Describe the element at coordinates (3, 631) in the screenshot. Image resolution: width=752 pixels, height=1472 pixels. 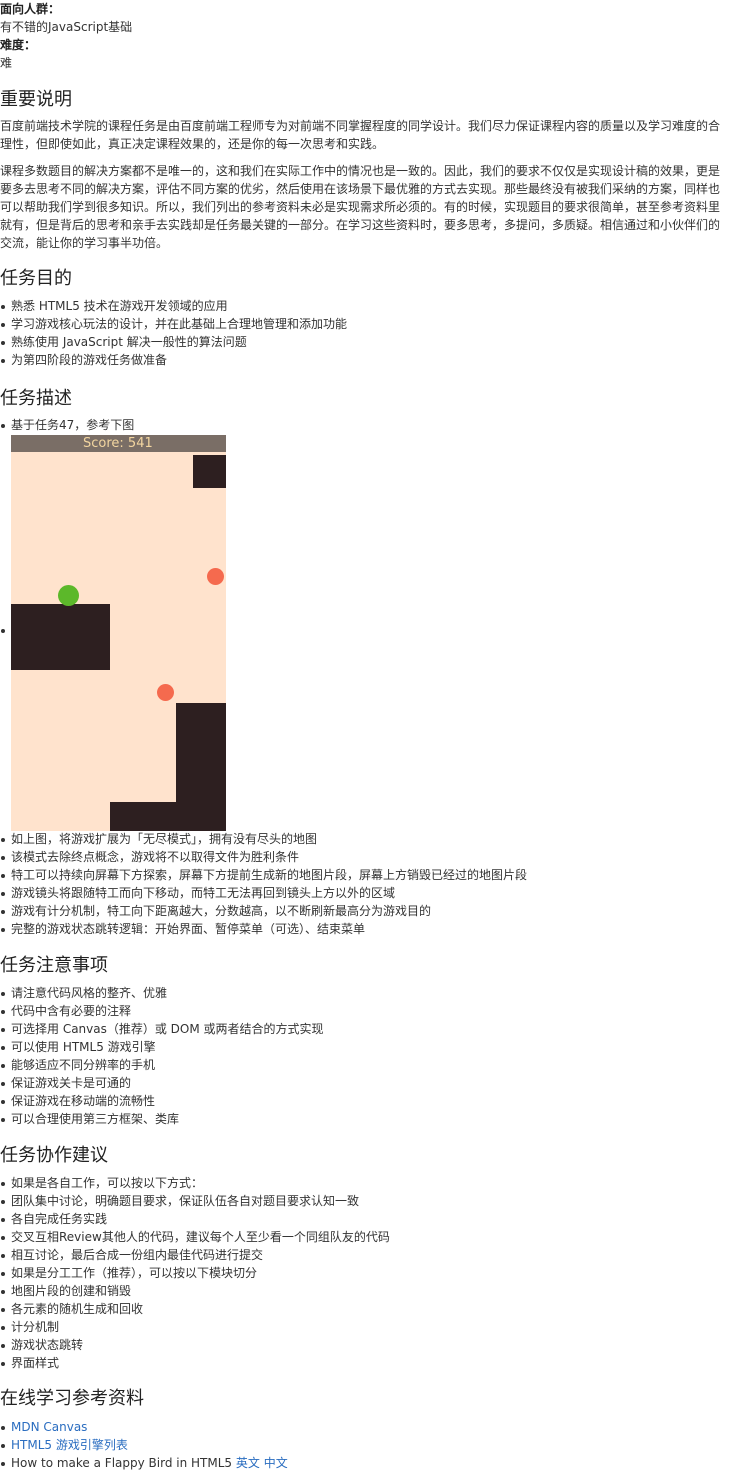
I see `image-bullet` at that location.